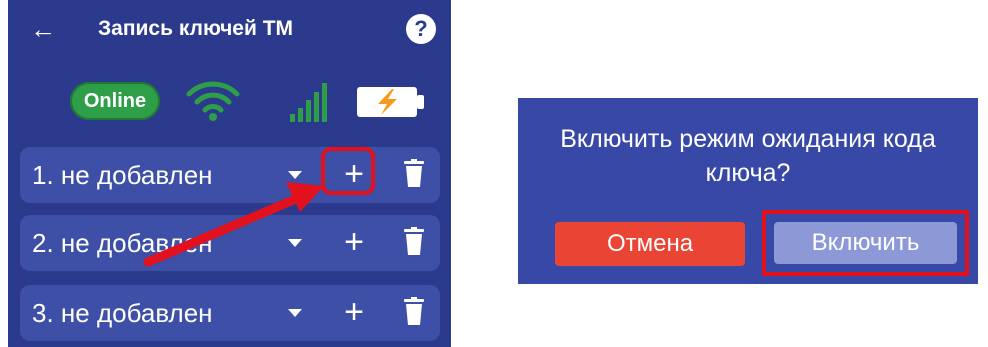 This screenshot has width=988, height=347. I want to click on page-title: Запись ключей ТМ, so click(196, 28).